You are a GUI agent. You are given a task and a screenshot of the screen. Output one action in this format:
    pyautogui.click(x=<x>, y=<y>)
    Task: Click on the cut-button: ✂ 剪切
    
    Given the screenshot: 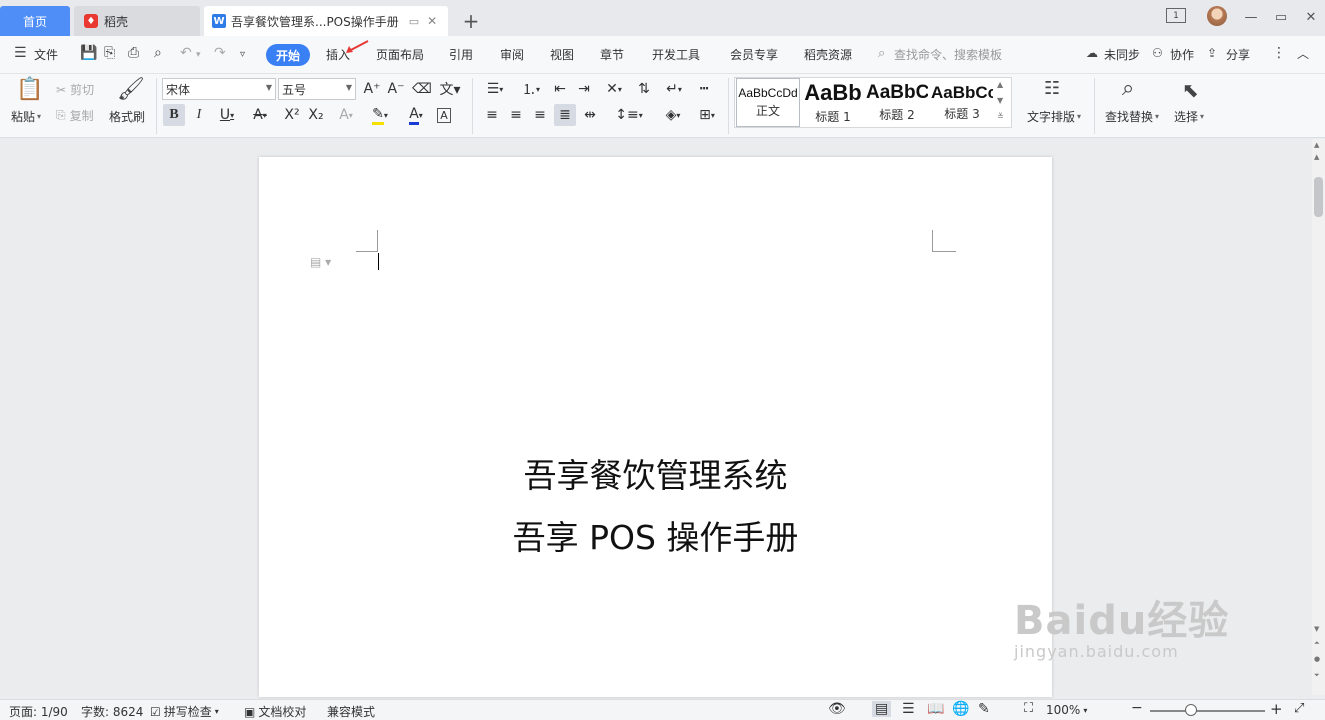 What is the action you would take?
    pyautogui.click(x=75, y=89)
    